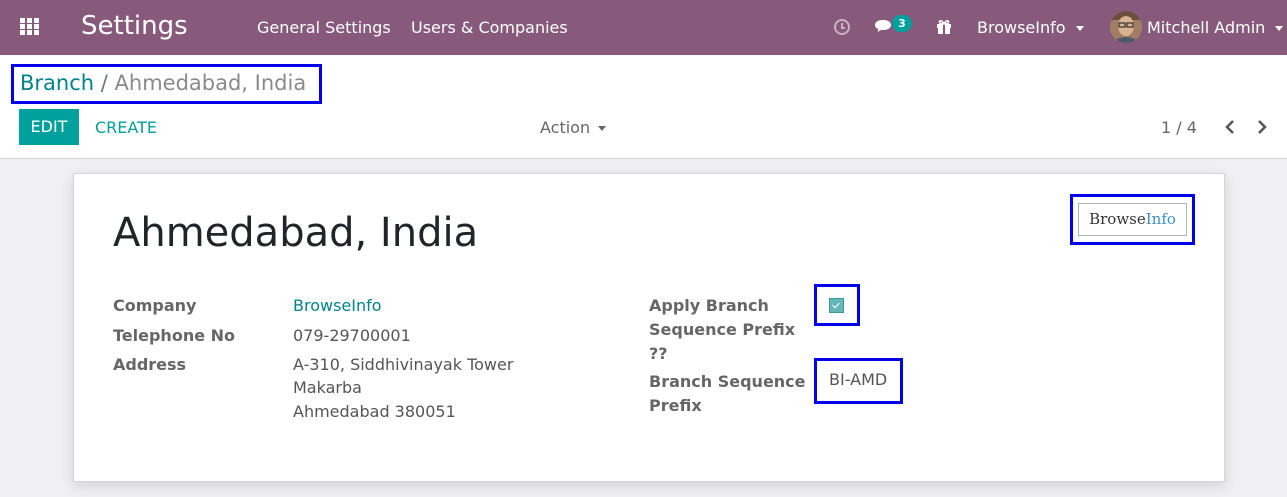 The width and height of the screenshot is (1287, 497). What do you see at coordinates (210, 83) in the screenshot?
I see `breadcrumb-current: Ahmedabad, India` at bounding box center [210, 83].